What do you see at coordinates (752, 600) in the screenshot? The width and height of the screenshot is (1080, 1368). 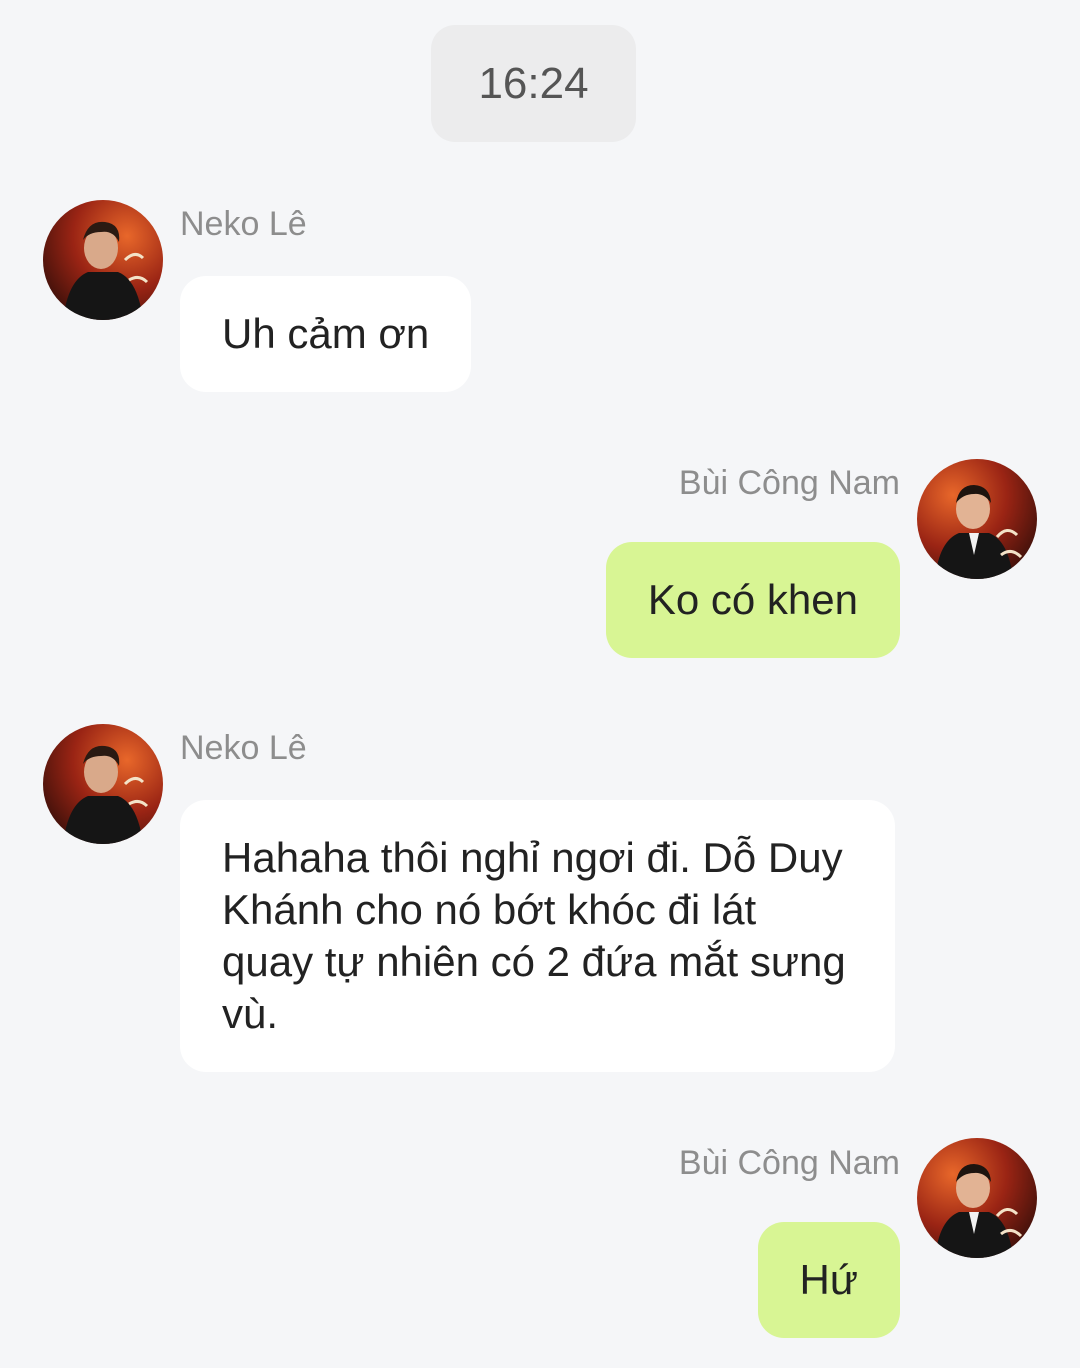 I see `message-bubble-outgoing: Ko có khen` at bounding box center [752, 600].